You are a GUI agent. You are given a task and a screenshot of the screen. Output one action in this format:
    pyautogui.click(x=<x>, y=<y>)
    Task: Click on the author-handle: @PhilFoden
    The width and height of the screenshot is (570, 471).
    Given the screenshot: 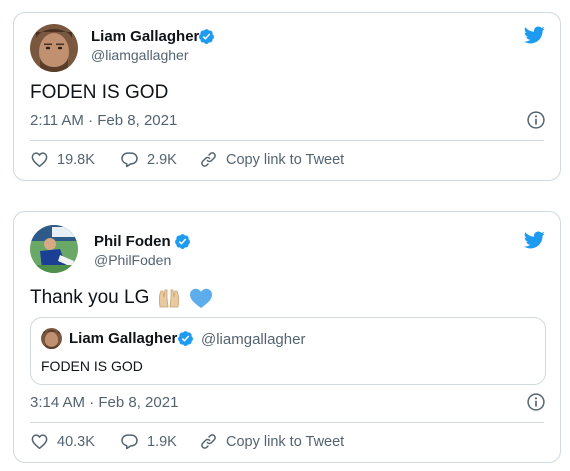 What is the action you would take?
    pyautogui.click(x=132, y=260)
    